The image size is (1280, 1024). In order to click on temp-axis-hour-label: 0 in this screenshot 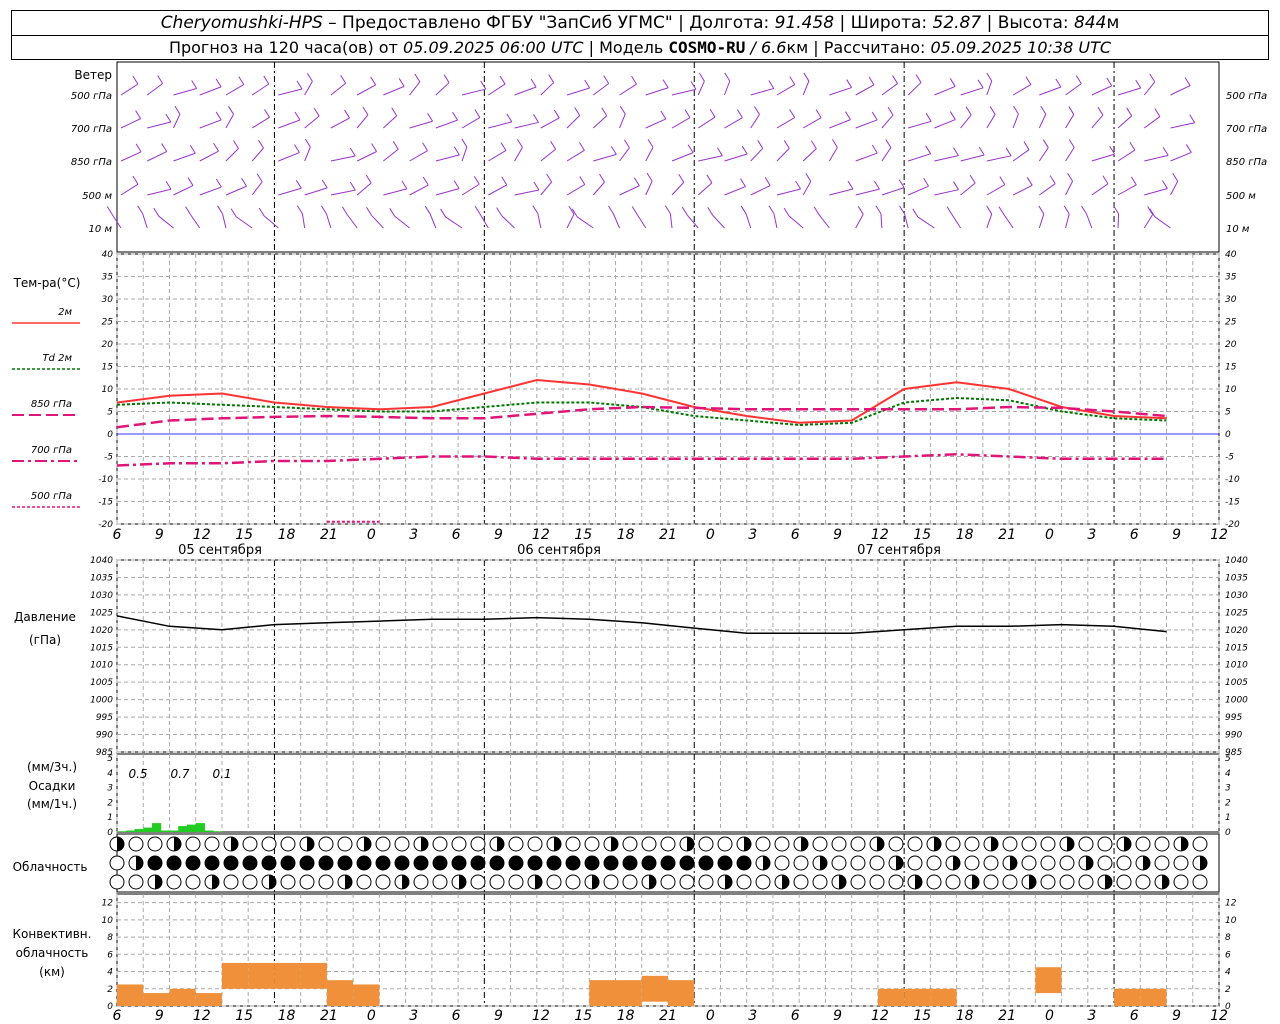, I will do `click(371, 535)`.